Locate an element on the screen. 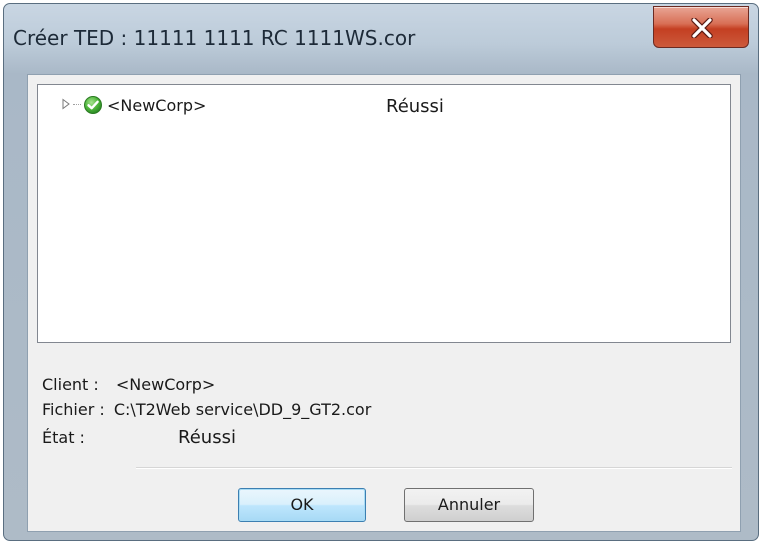  fichier-row: Fichier : C:\T2Web service\DD_9_GT2.cor is located at coordinates (206, 409).